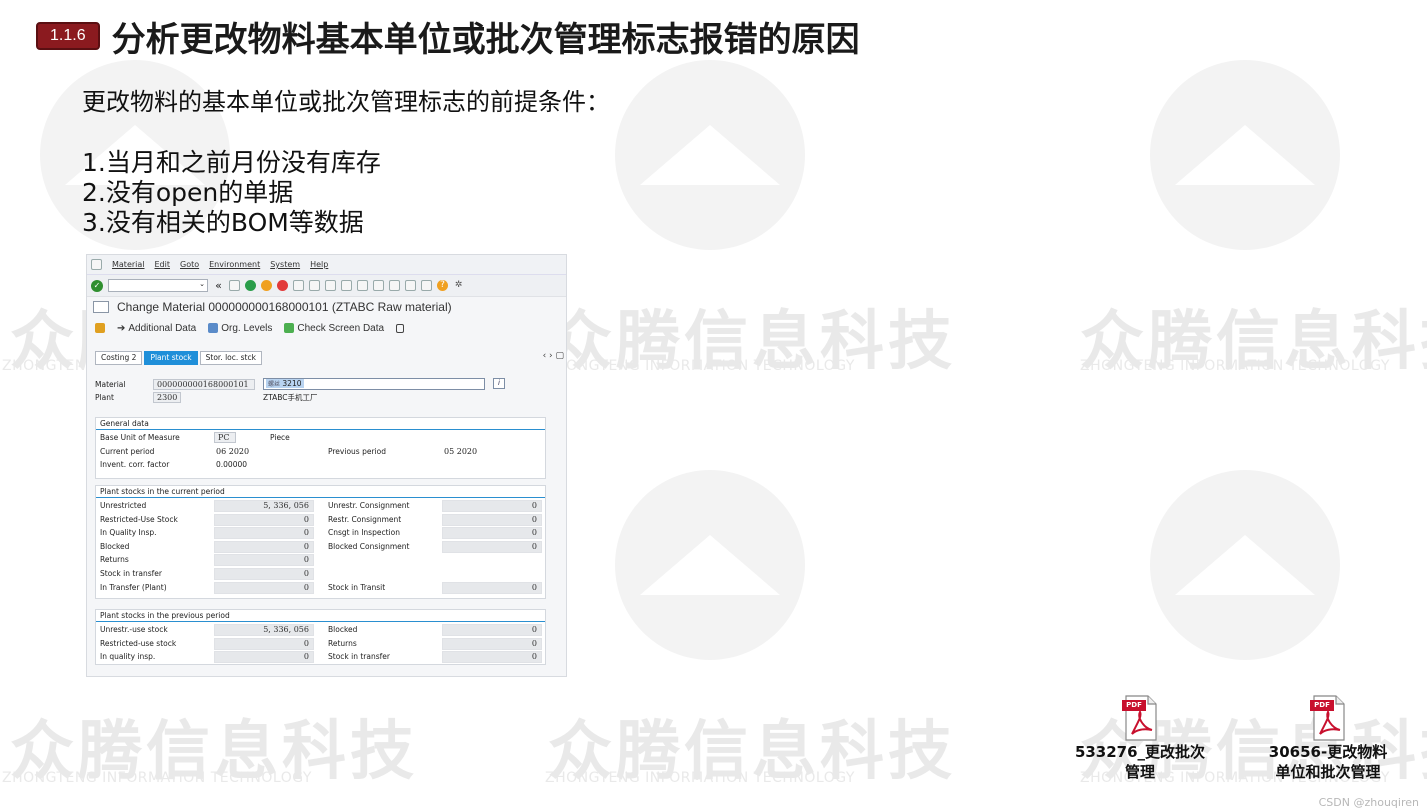 Image resolution: width=1427 pixels, height=811 pixels. I want to click on pdf-file-icon: PDF, so click(1140, 718).